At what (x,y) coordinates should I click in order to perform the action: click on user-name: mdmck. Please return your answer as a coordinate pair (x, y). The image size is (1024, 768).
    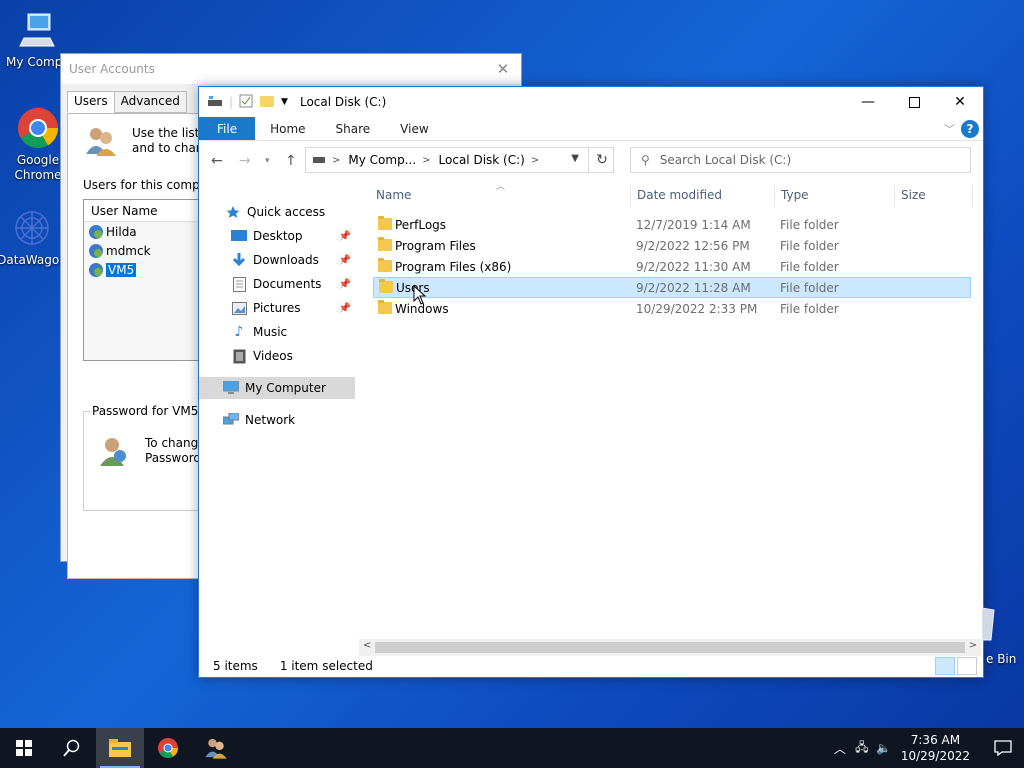
    Looking at the image, I should click on (128, 250).